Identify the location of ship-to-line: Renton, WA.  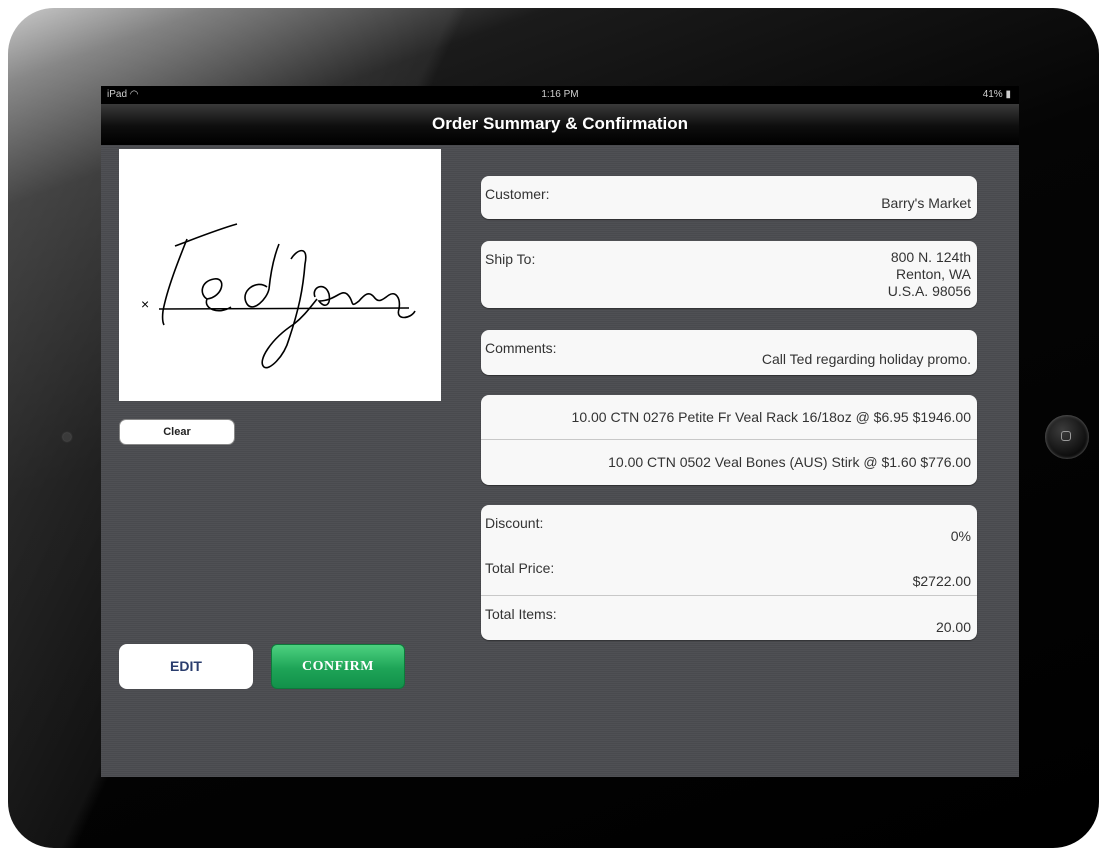
(933, 274).